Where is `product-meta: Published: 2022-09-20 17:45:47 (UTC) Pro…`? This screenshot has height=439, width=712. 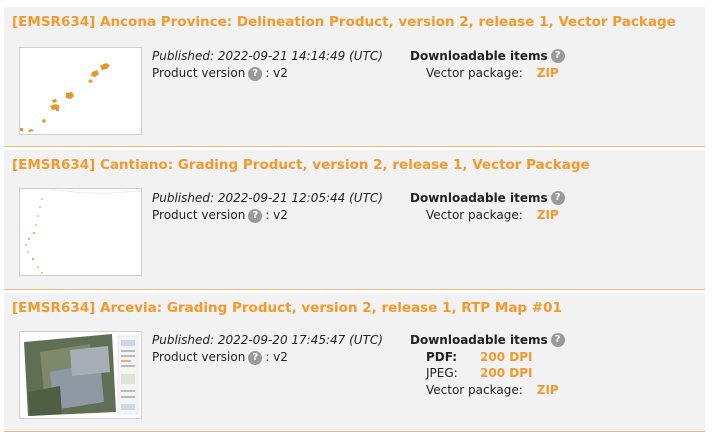 product-meta: Published: 2022-09-20 17:45:47 (UTC) Pro… is located at coordinates (267, 349).